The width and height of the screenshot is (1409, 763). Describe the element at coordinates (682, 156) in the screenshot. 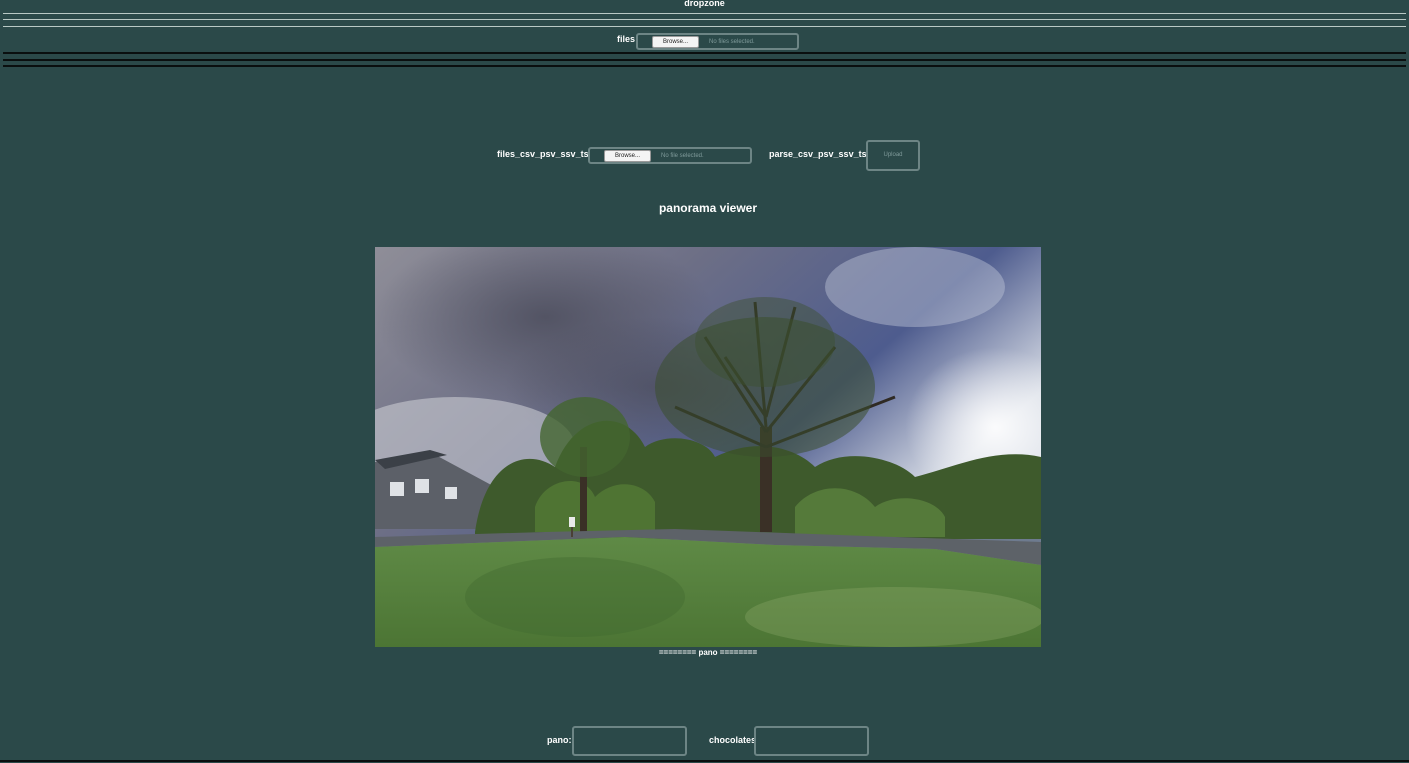

I see `csv-files-status: No file selected.` at that location.